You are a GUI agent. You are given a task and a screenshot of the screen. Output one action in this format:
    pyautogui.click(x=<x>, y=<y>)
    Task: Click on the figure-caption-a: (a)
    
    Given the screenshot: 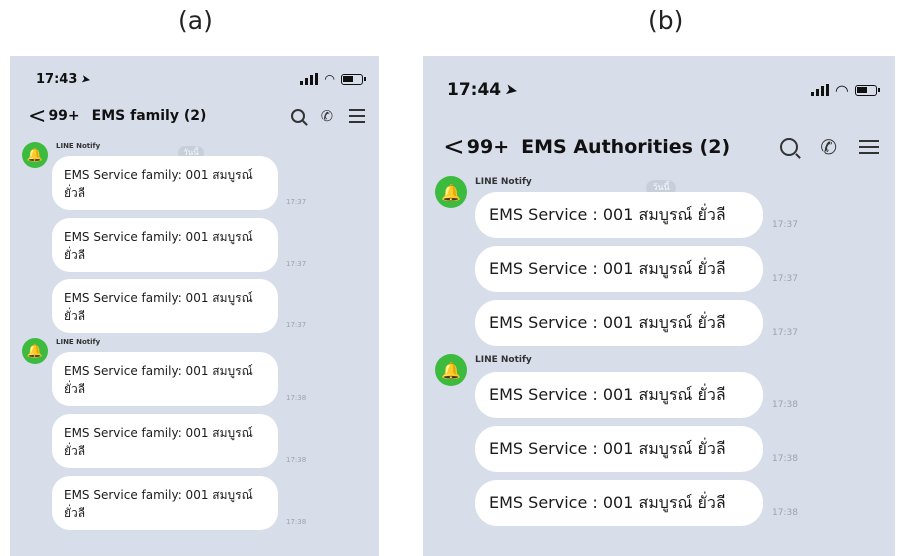 What is the action you would take?
    pyautogui.click(x=195, y=20)
    